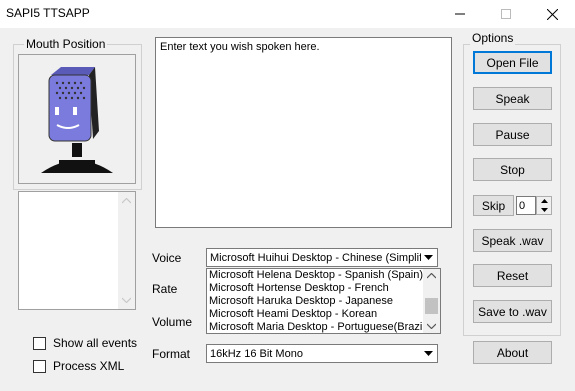 This screenshot has width=575, height=391. What do you see at coordinates (167, 258) in the screenshot?
I see `voice-label: Voice` at bounding box center [167, 258].